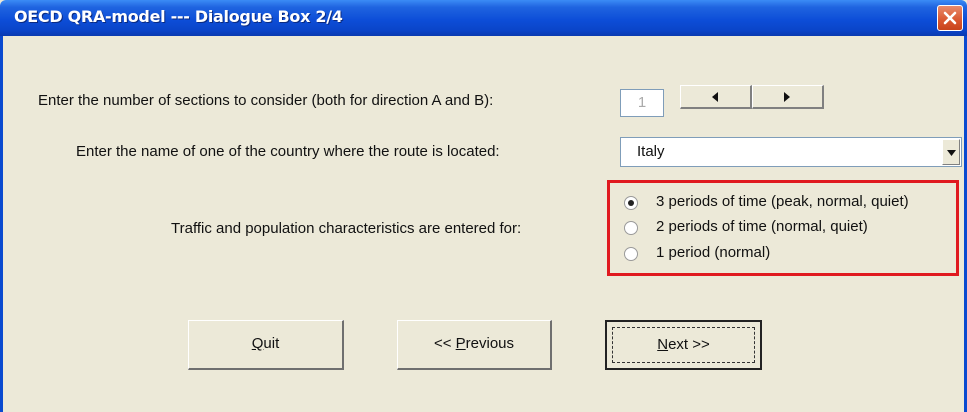  I want to click on window-title: OECD QRA-model --- Dialogue Box 2/4, so click(178, 16).